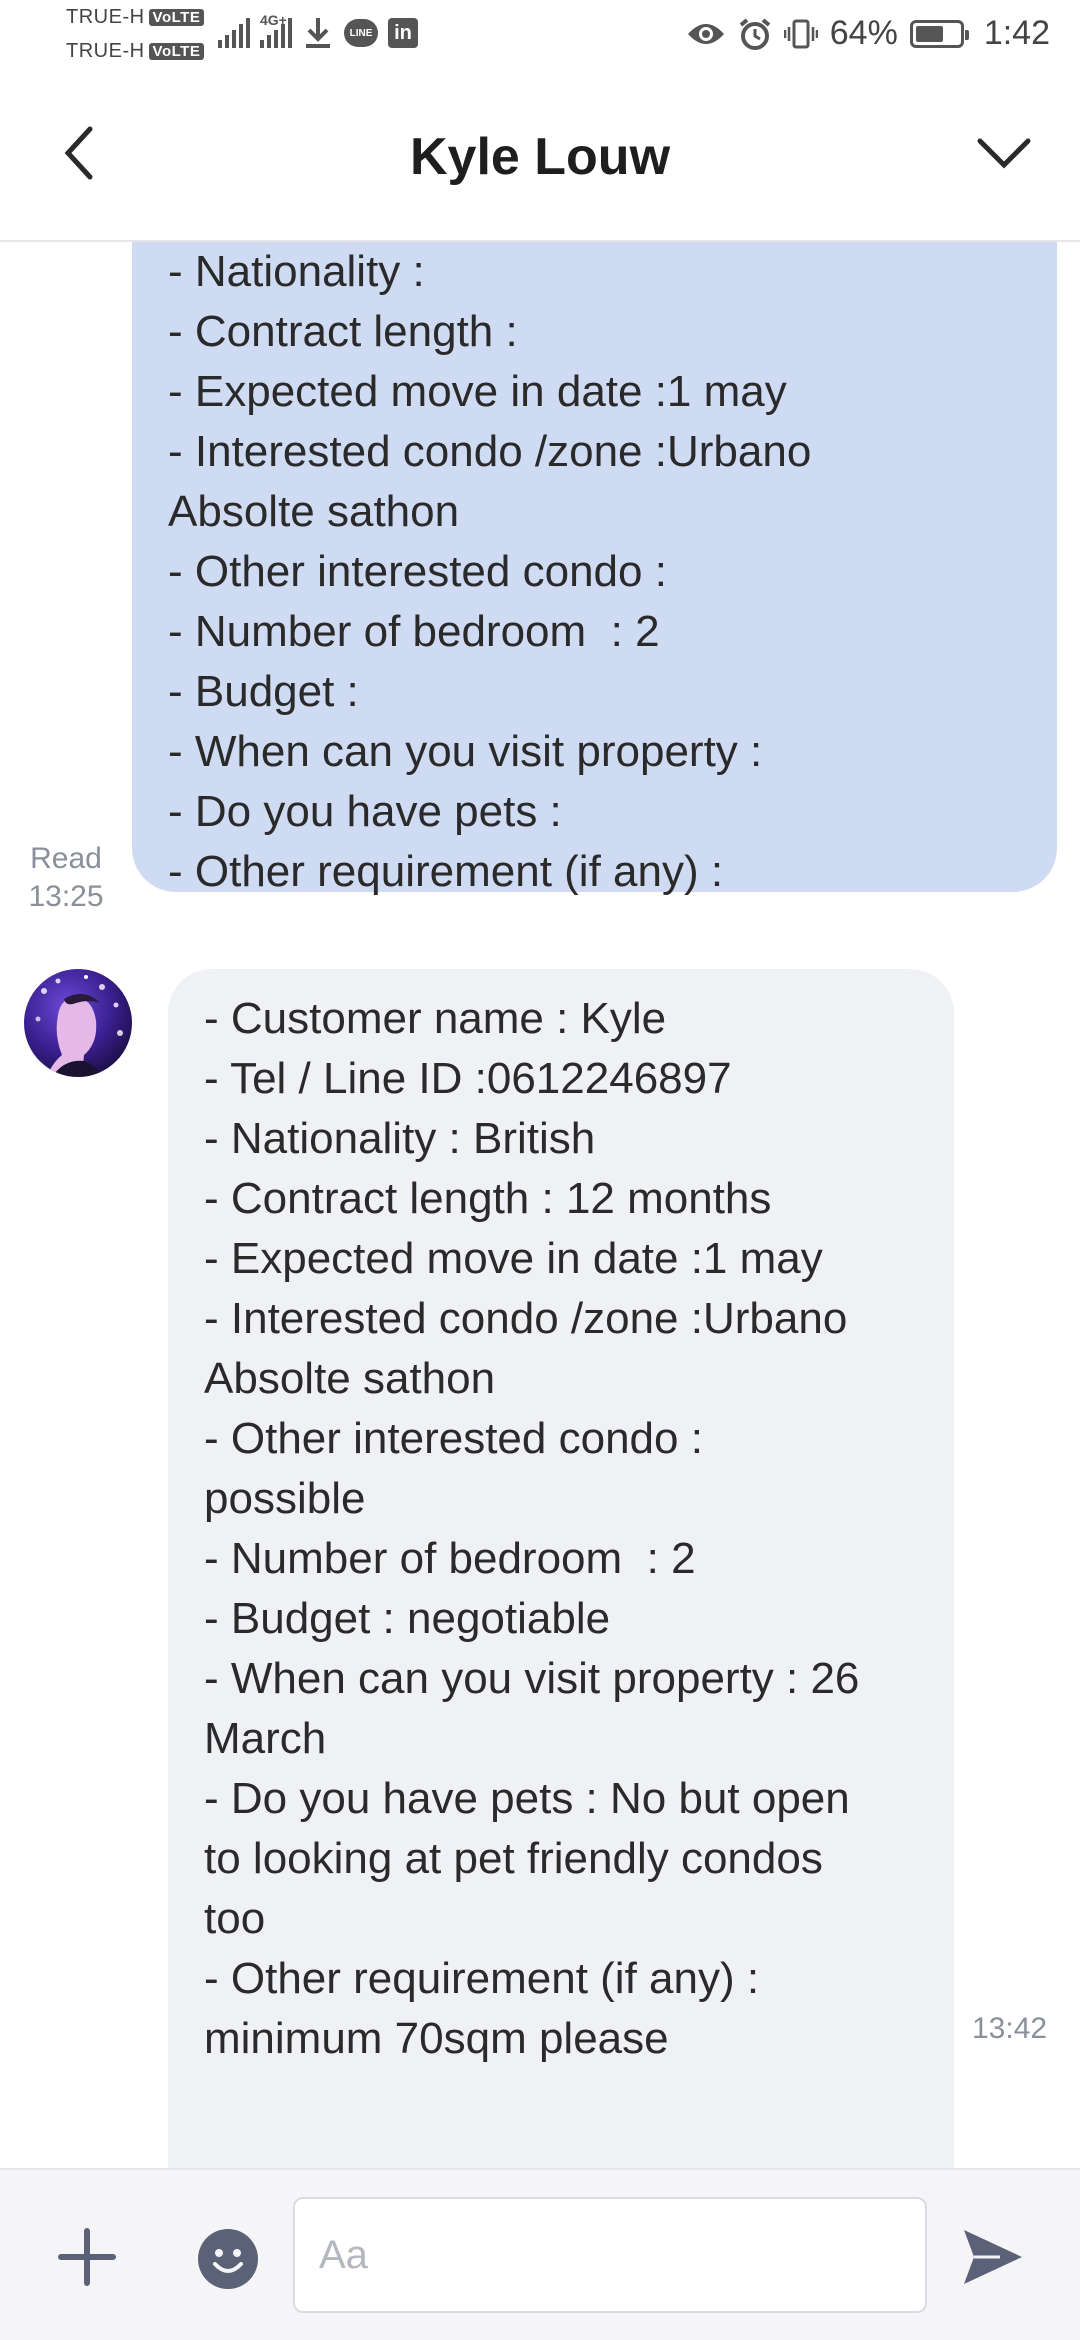 Image resolution: width=1080 pixels, height=2340 pixels. What do you see at coordinates (361, 33) in the screenshot?
I see `line-app-icon: LINE` at bounding box center [361, 33].